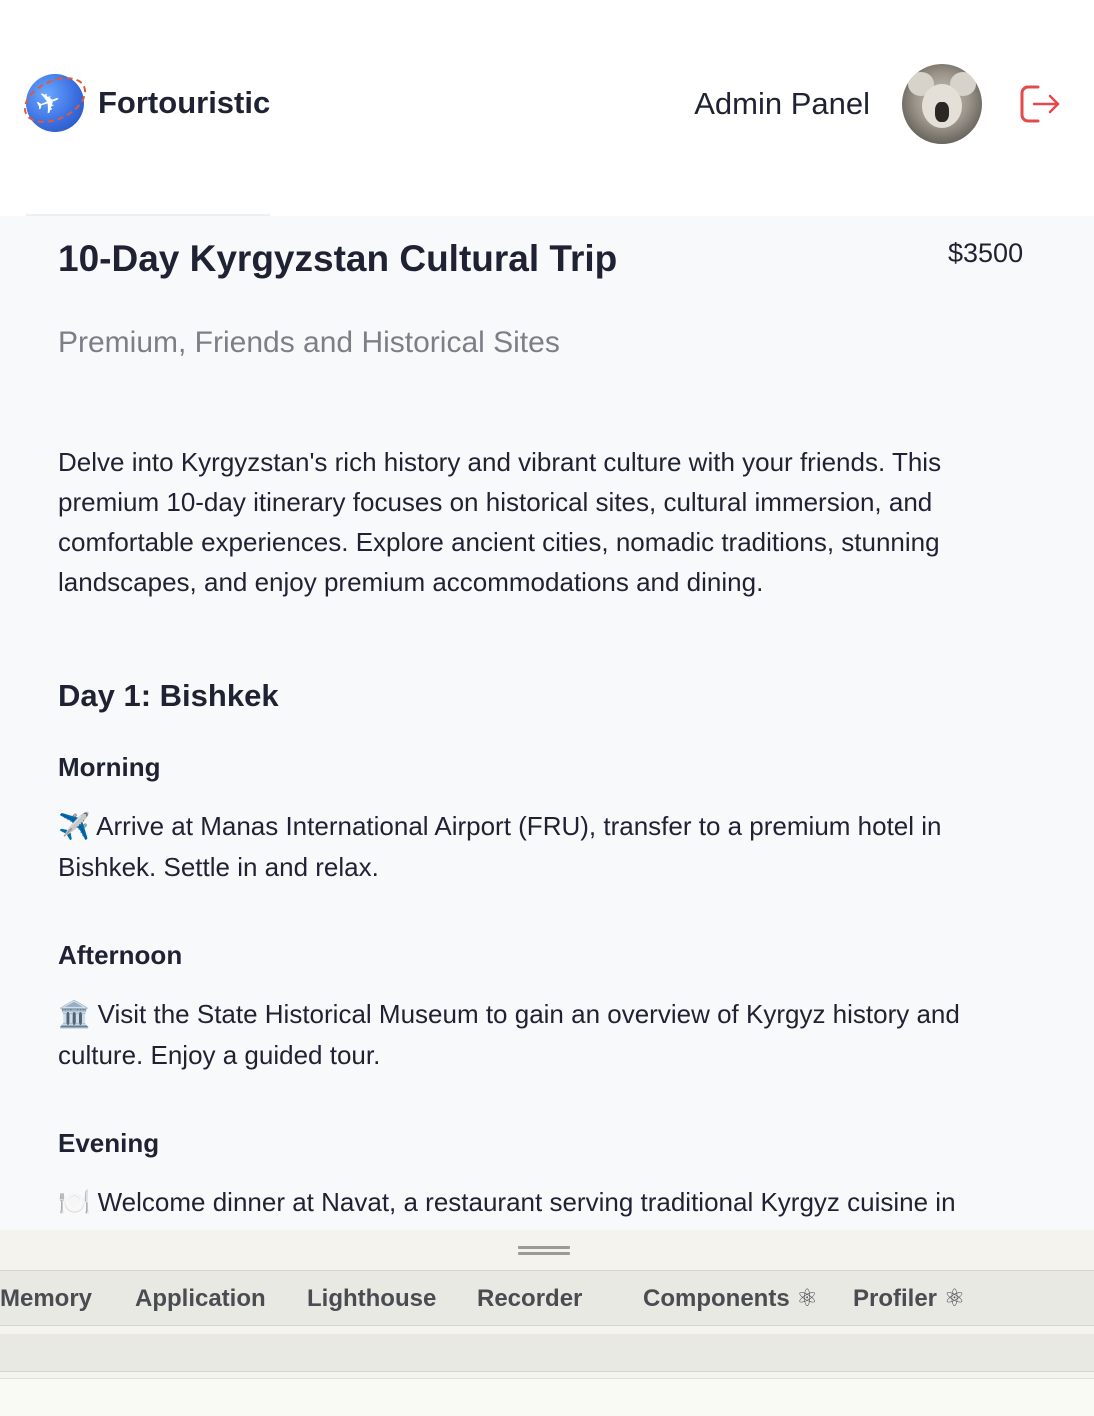 This screenshot has width=1094, height=1416. Describe the element at coordinates (909, 1299) in the screenshot. I see `devtools-tab-profiler: Profiler ⚛` at that location.